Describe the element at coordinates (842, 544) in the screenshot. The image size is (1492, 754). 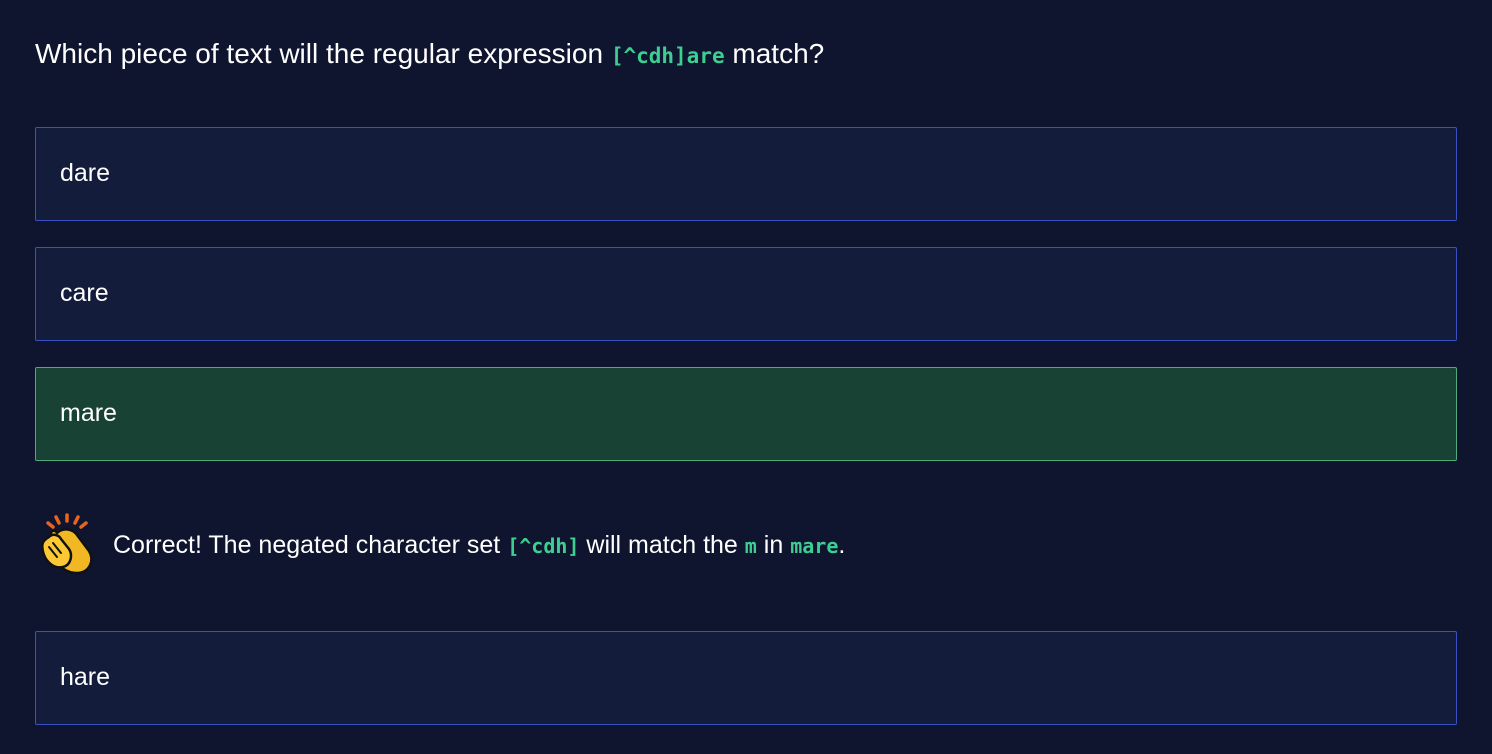
I see `feedback-part-4: .` at that location.